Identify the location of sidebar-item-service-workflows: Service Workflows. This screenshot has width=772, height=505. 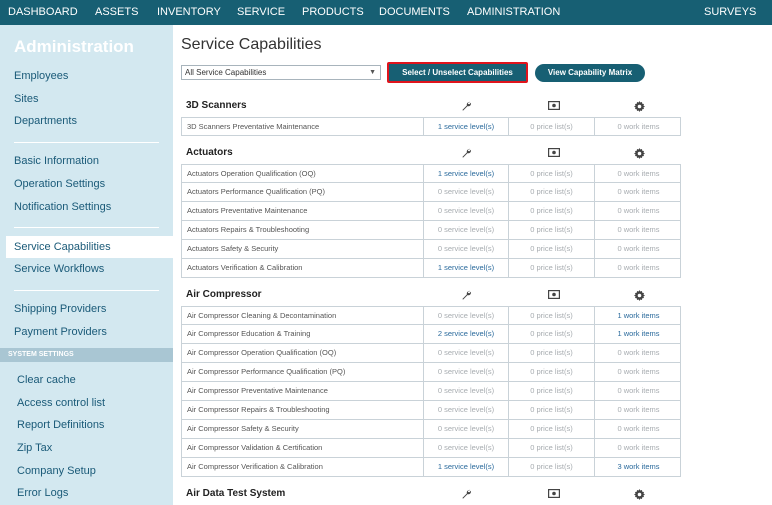
(59, 269).